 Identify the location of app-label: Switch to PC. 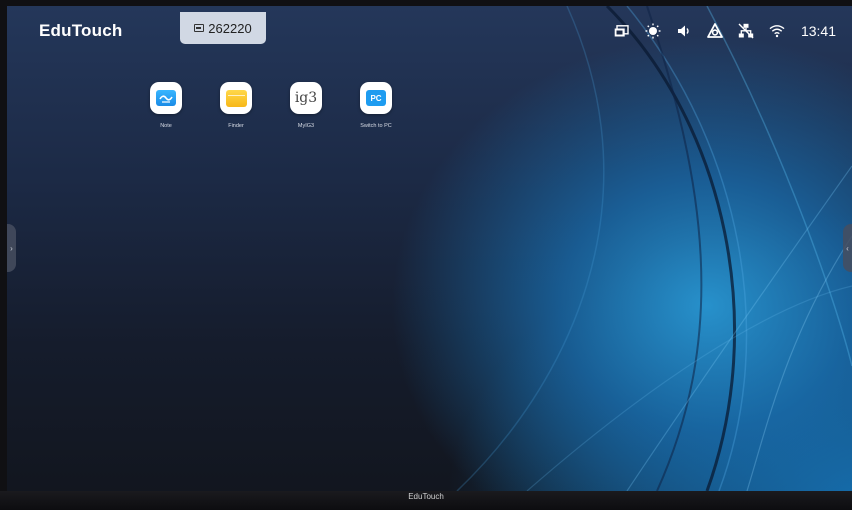
(376, 126).